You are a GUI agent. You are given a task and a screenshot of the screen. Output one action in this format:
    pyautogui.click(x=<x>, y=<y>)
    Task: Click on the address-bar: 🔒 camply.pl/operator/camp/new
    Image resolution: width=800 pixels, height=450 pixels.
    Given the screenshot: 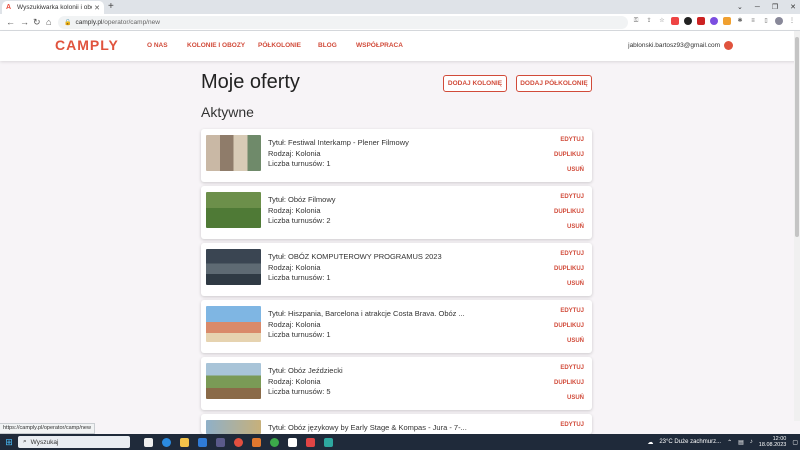 What is the action you would take?
    pyautogui.click(x=343, y=22)
    